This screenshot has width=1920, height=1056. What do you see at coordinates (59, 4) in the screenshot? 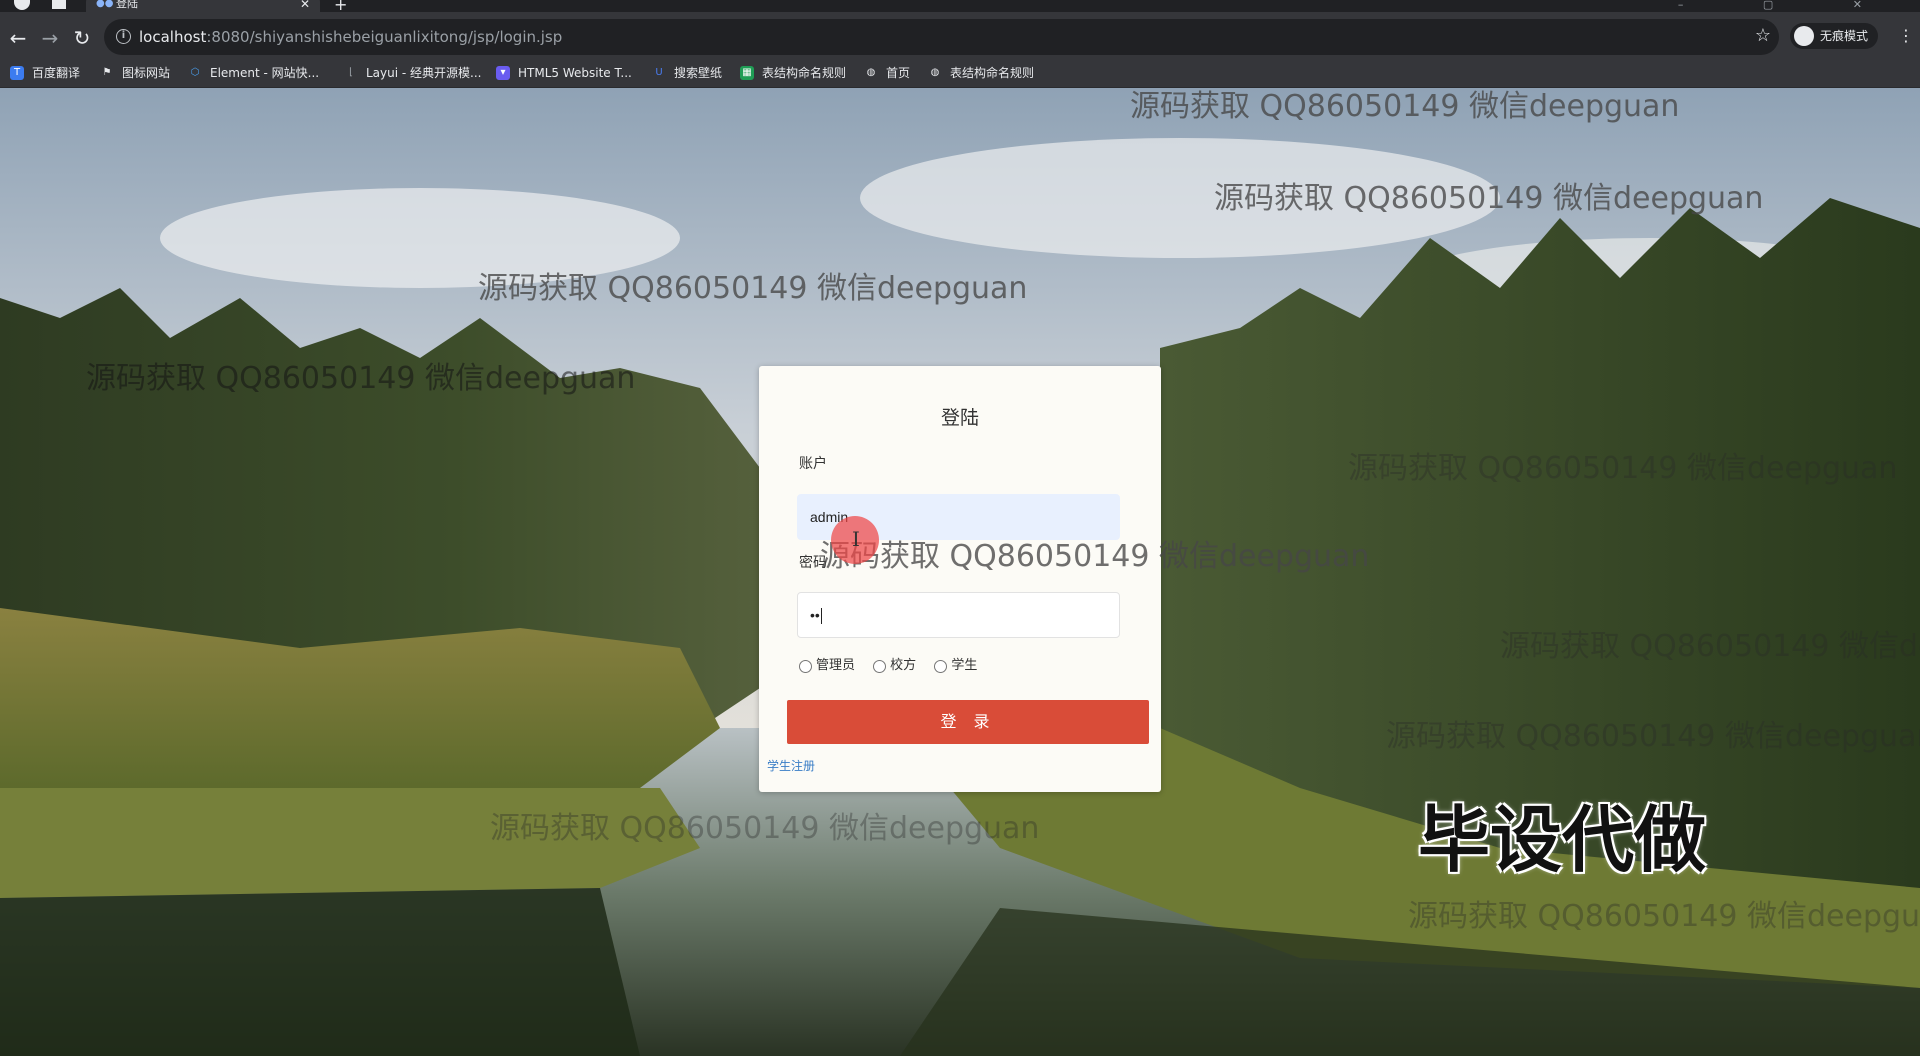
I see `window-icon` at bounding box center [59, 4].